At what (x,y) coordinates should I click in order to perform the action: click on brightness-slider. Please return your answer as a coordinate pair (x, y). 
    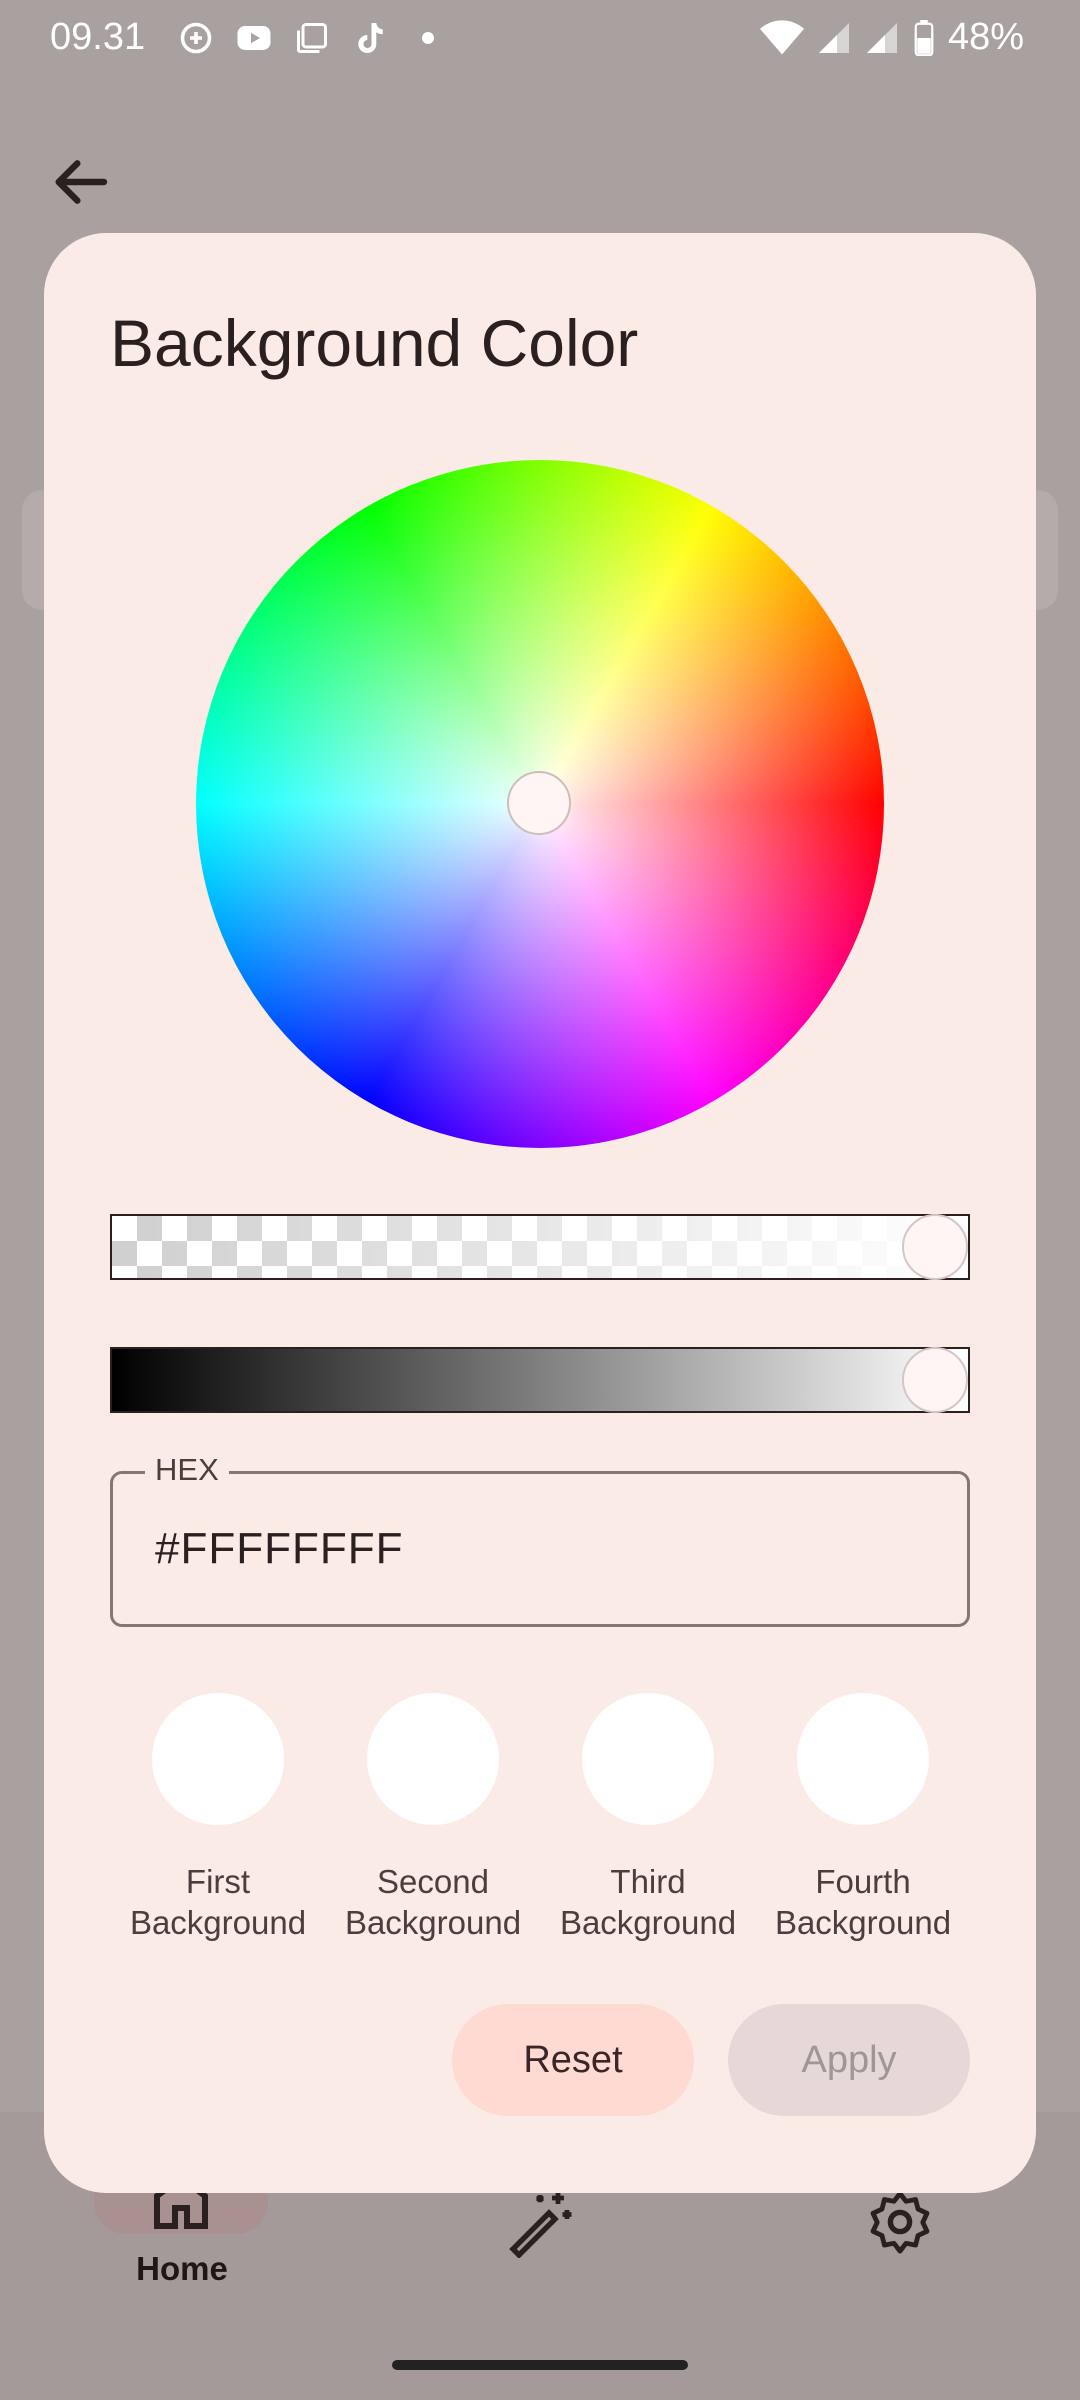
    Looking at the image, I should click on (540, 1380).